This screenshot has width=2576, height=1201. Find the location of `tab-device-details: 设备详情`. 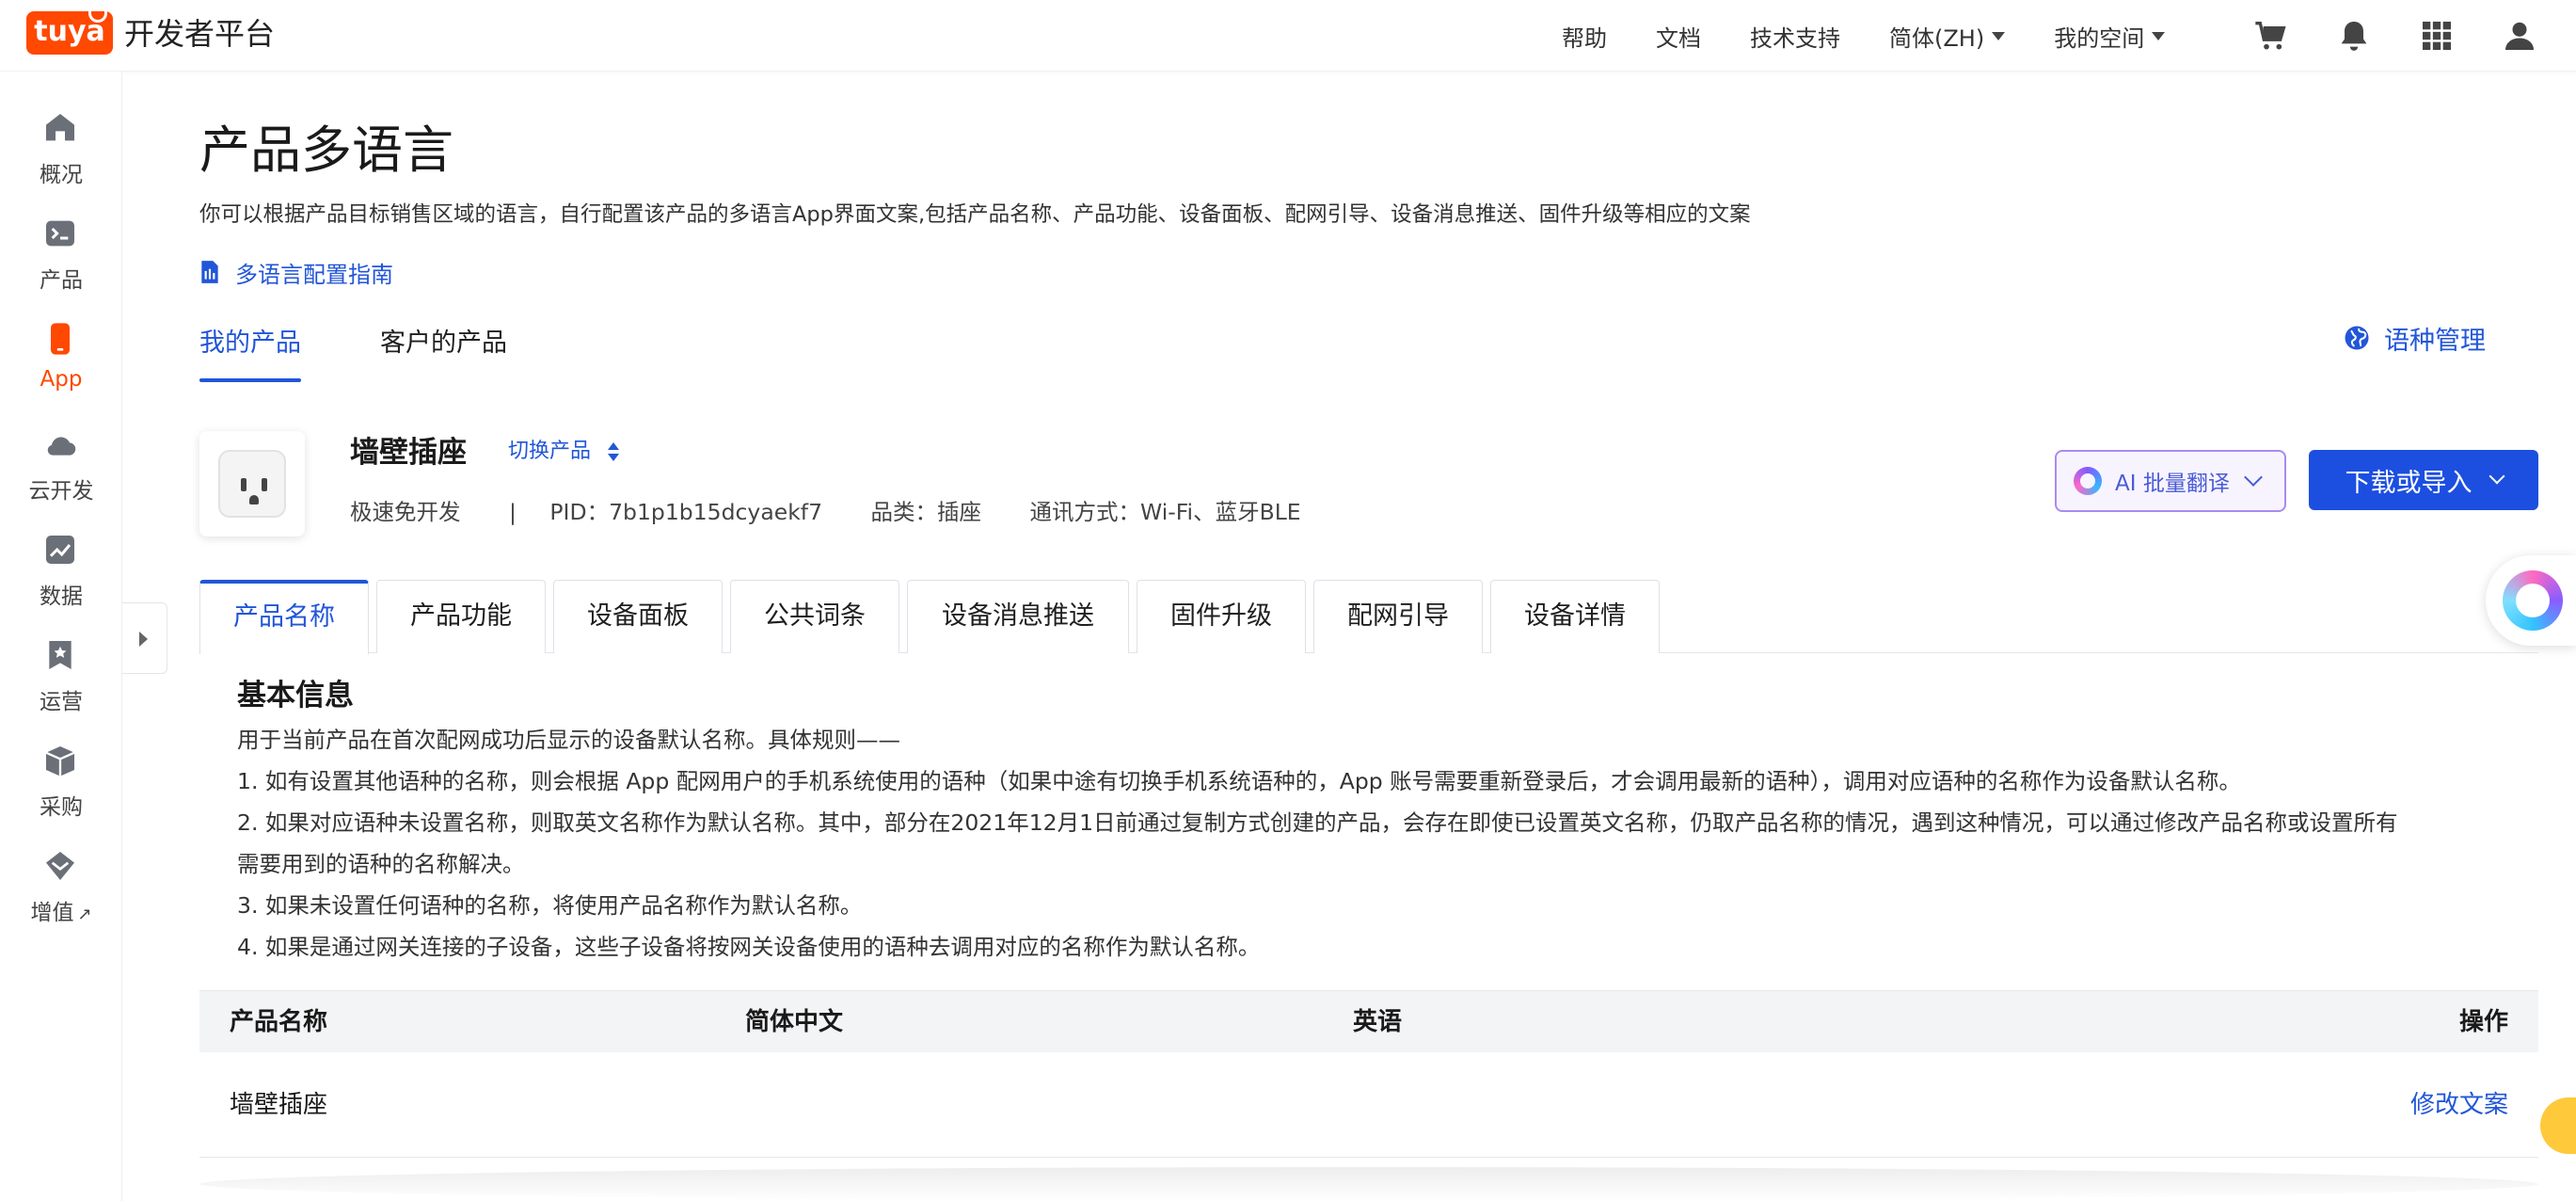

tab-device-details: 设备详情 is located at coordinates (1575, 617).